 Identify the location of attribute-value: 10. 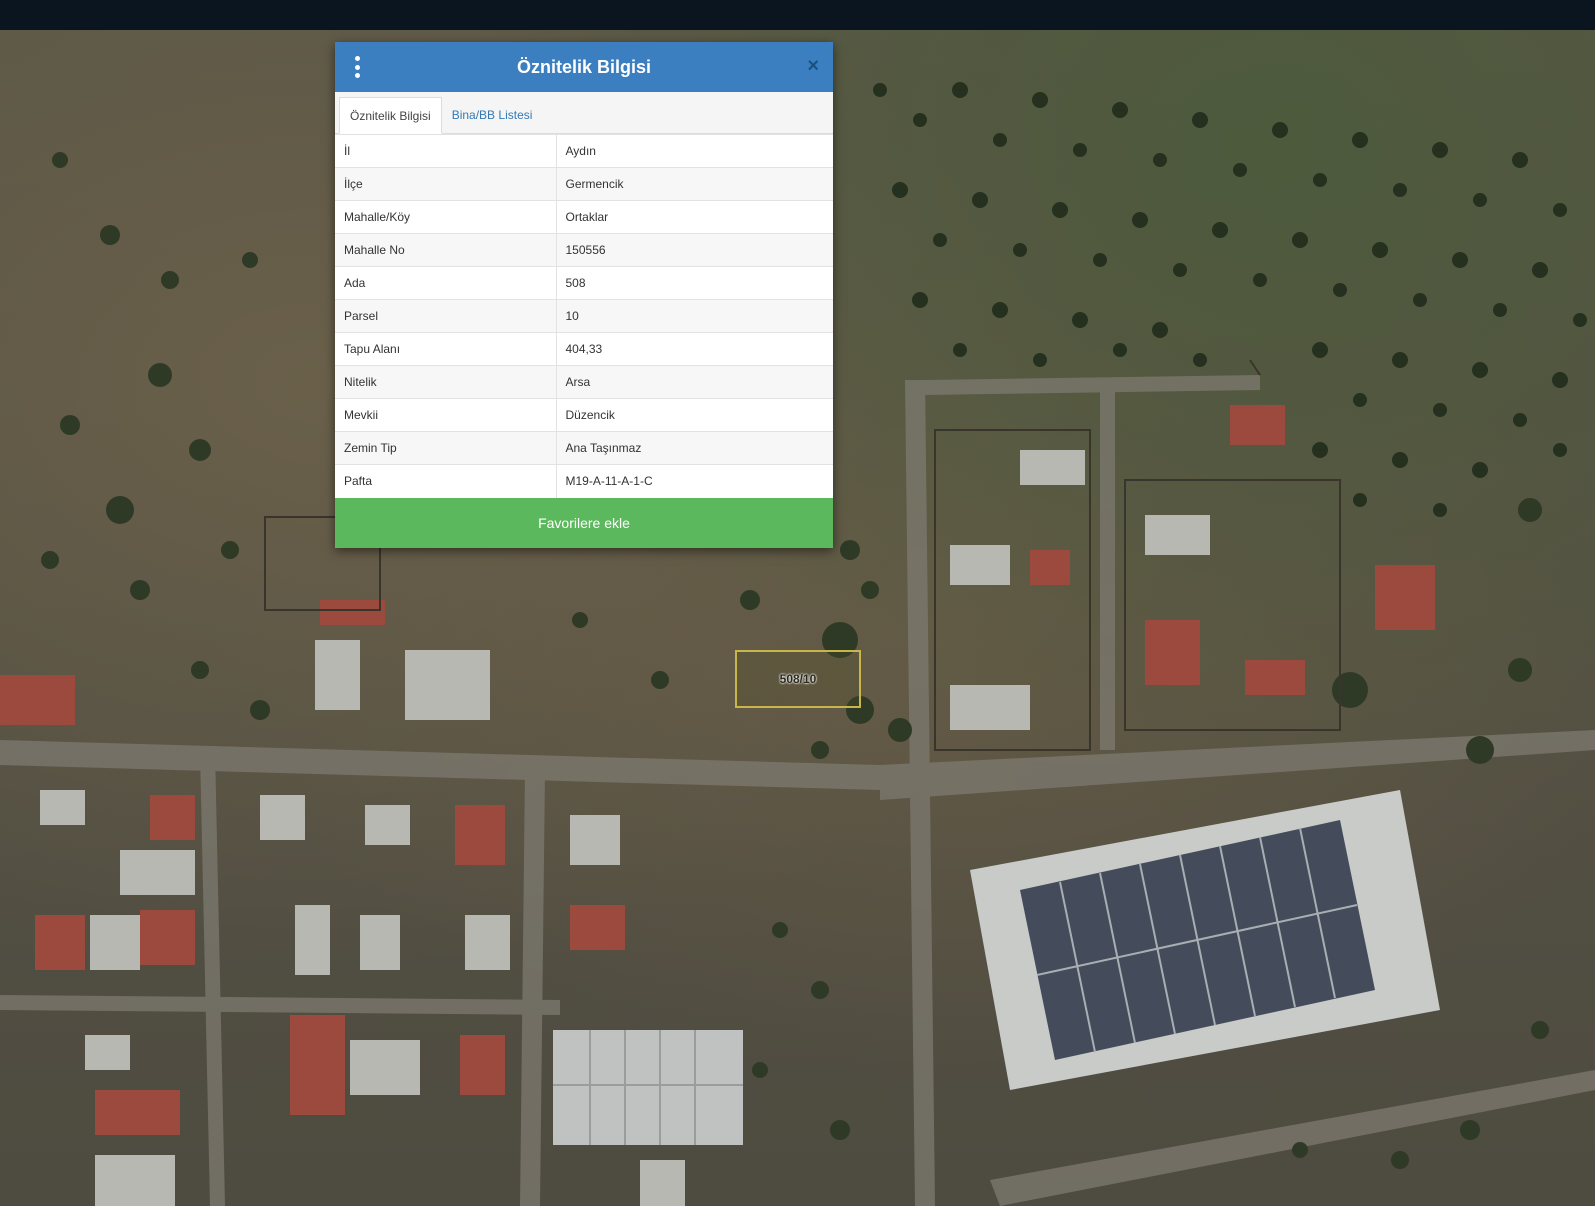
(694, 316).